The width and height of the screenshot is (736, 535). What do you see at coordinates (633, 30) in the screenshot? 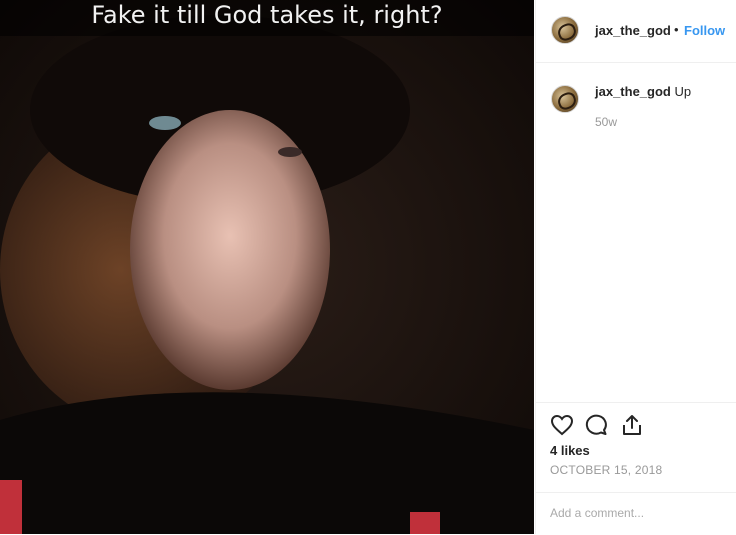
I see `header-username: jax_the_god` at bounding box center [633, 30].